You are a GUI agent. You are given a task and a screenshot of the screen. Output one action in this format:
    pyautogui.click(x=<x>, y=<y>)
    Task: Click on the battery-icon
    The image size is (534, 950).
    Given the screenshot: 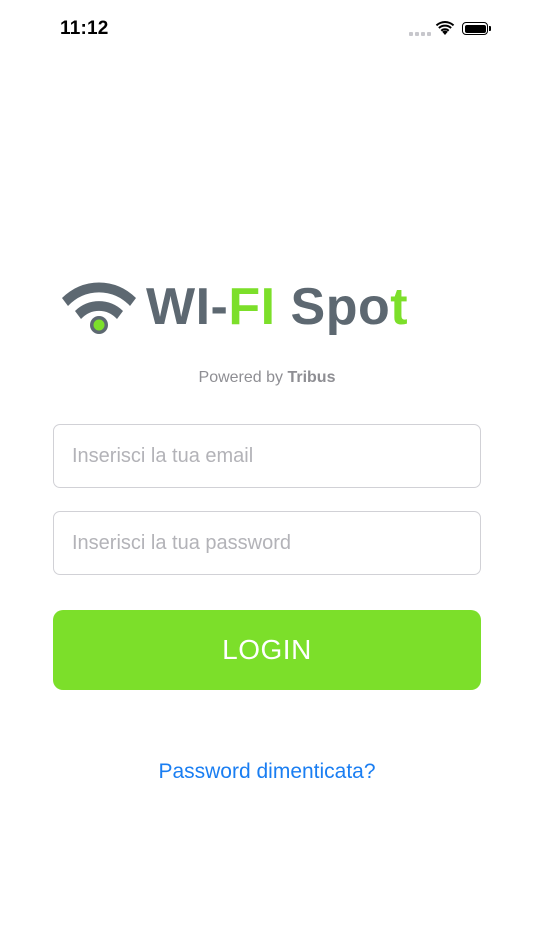 What is the action you would take?
    pyautogui.click(x=475, y=28)
    